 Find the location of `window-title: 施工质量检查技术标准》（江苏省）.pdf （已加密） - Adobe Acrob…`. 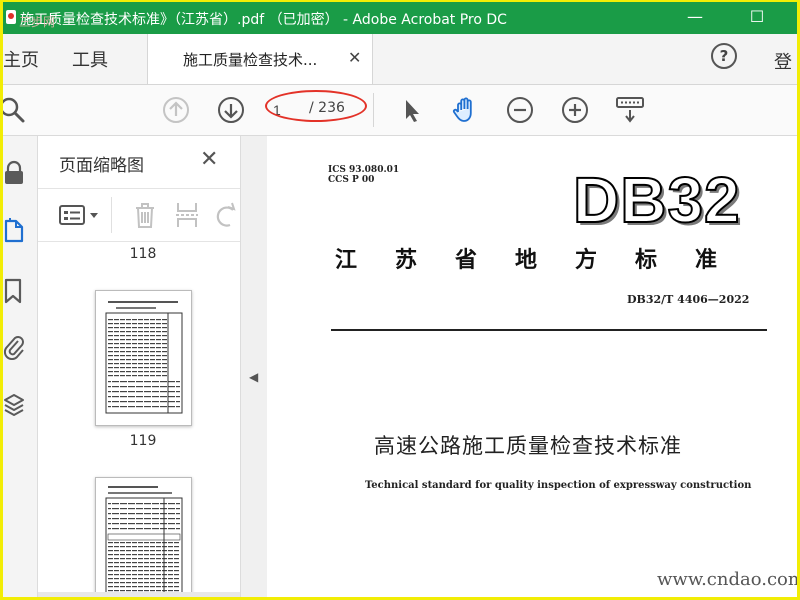

window-title: 施工质量检查技术标准》（江苏省）.pdf （已加密） - Adobe Acrob… is located at coordinates (263, 20).